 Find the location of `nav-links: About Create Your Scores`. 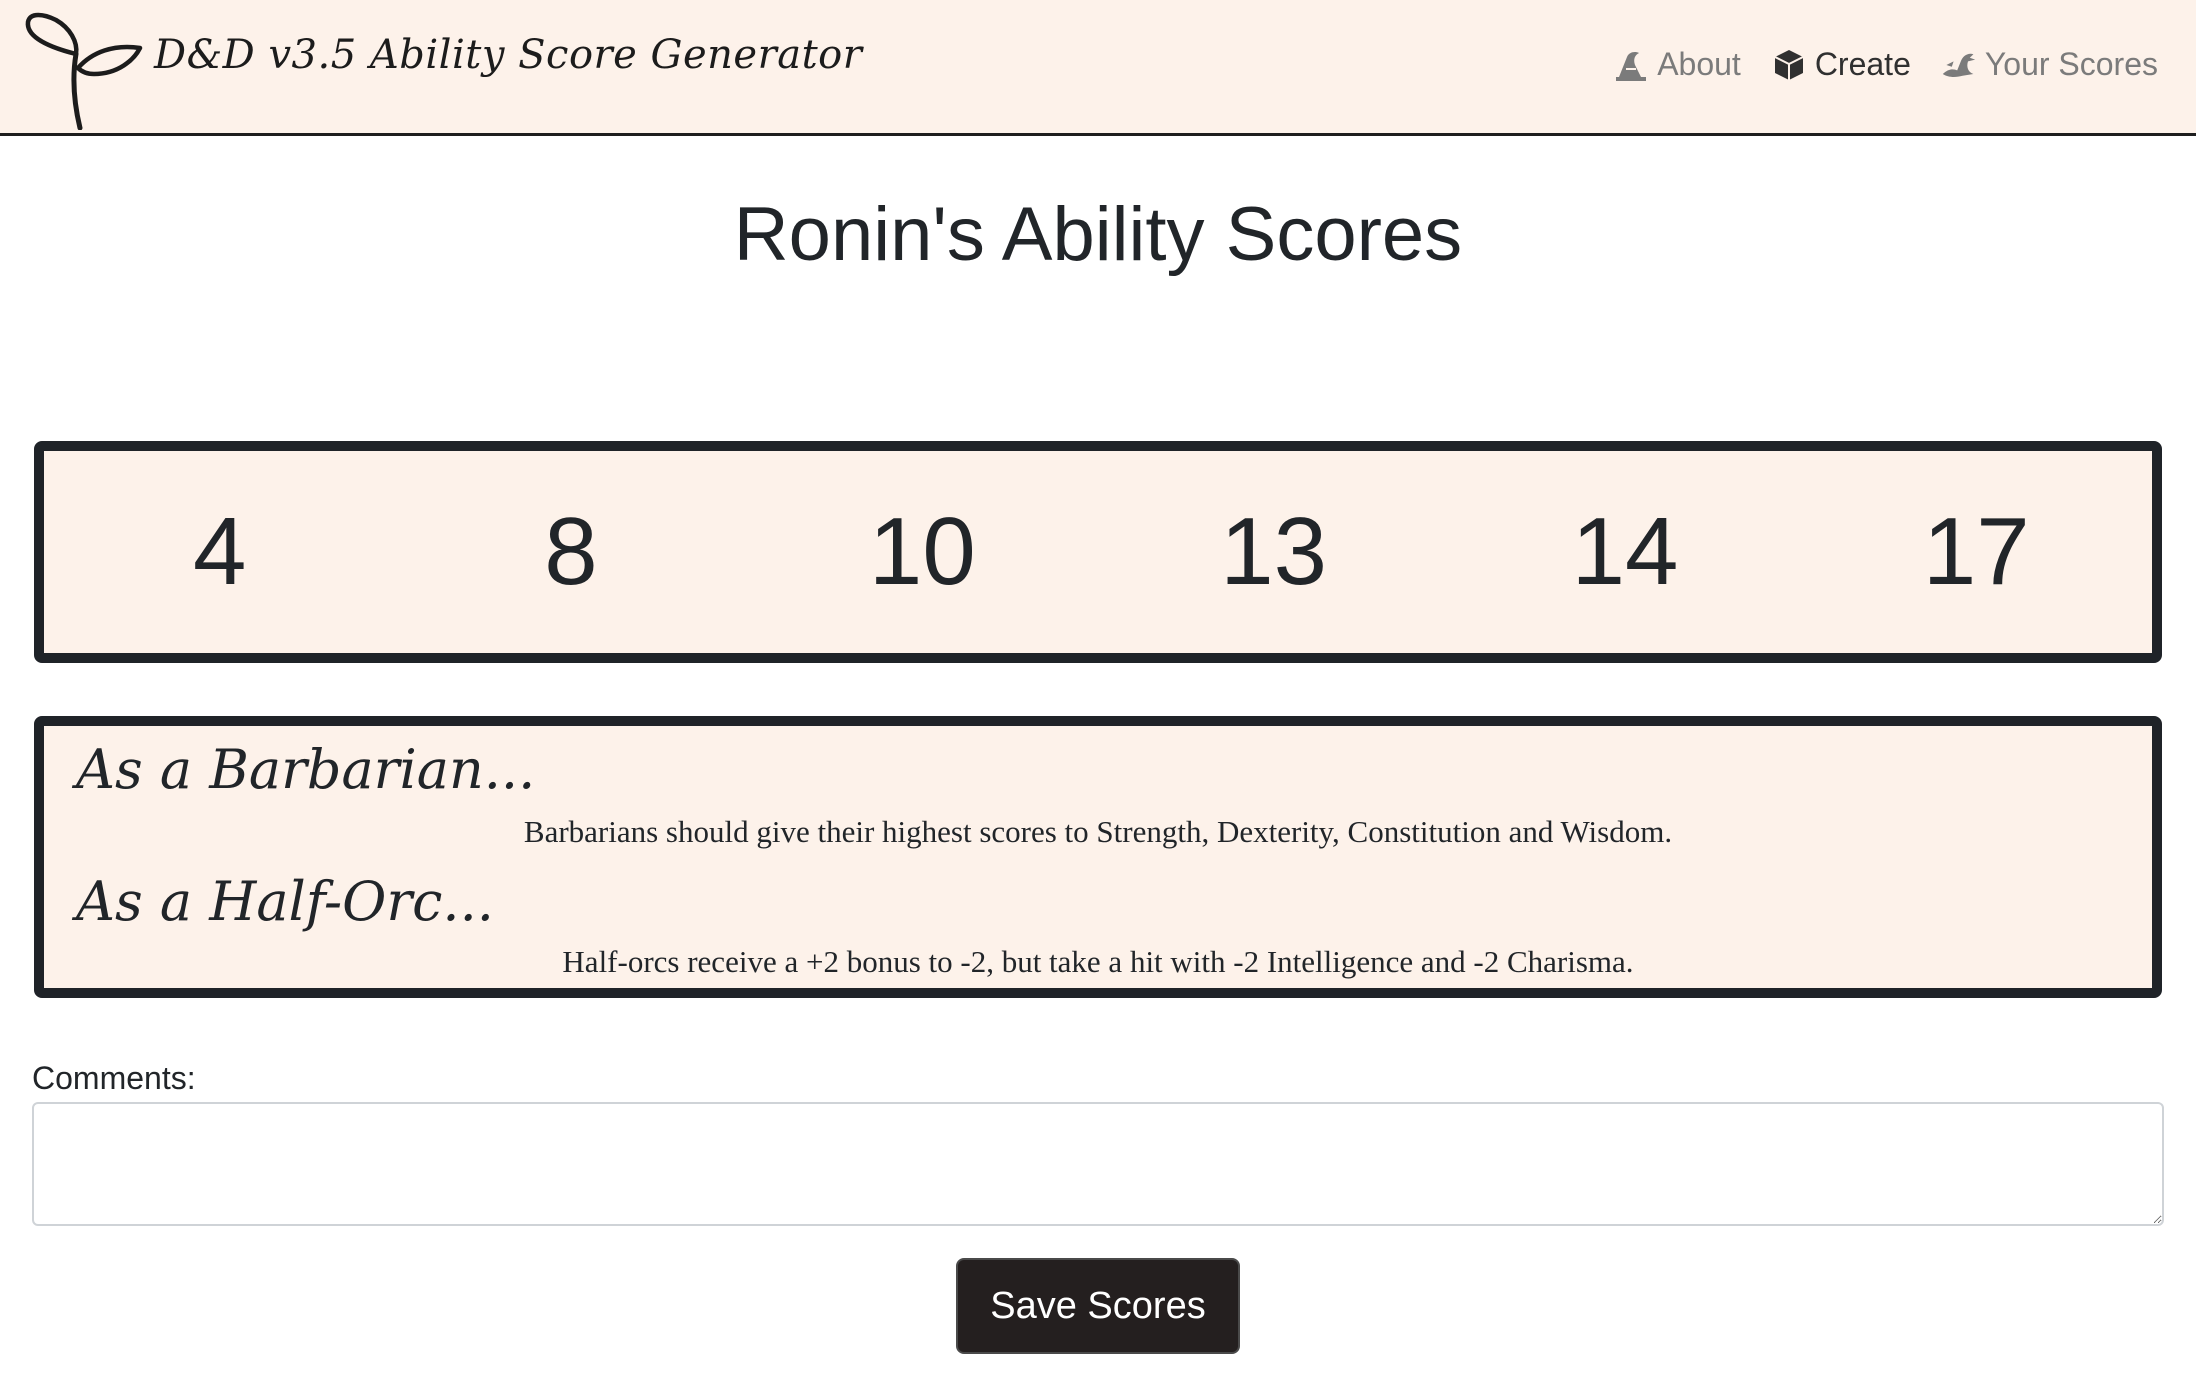

nav-links: About Create Your Scores is located at coordinates (1885, 64).